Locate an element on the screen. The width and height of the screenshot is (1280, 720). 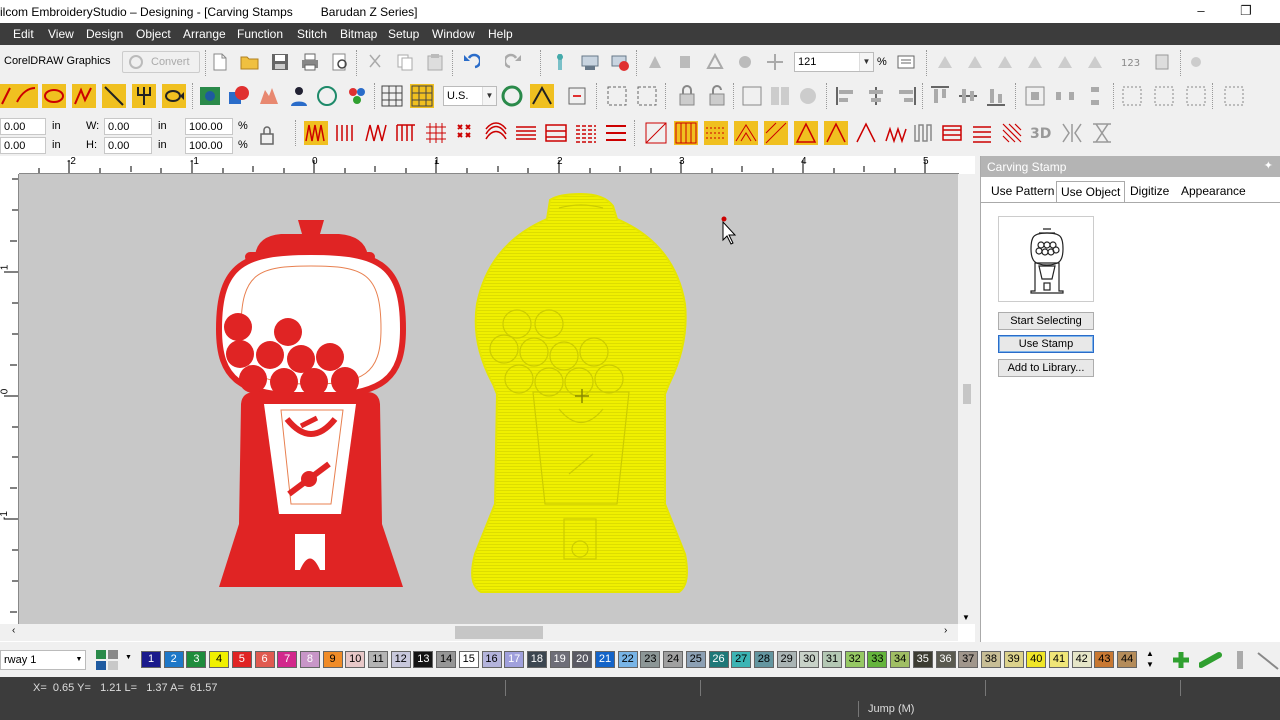
print-icon is located at coordinates (310, 62).